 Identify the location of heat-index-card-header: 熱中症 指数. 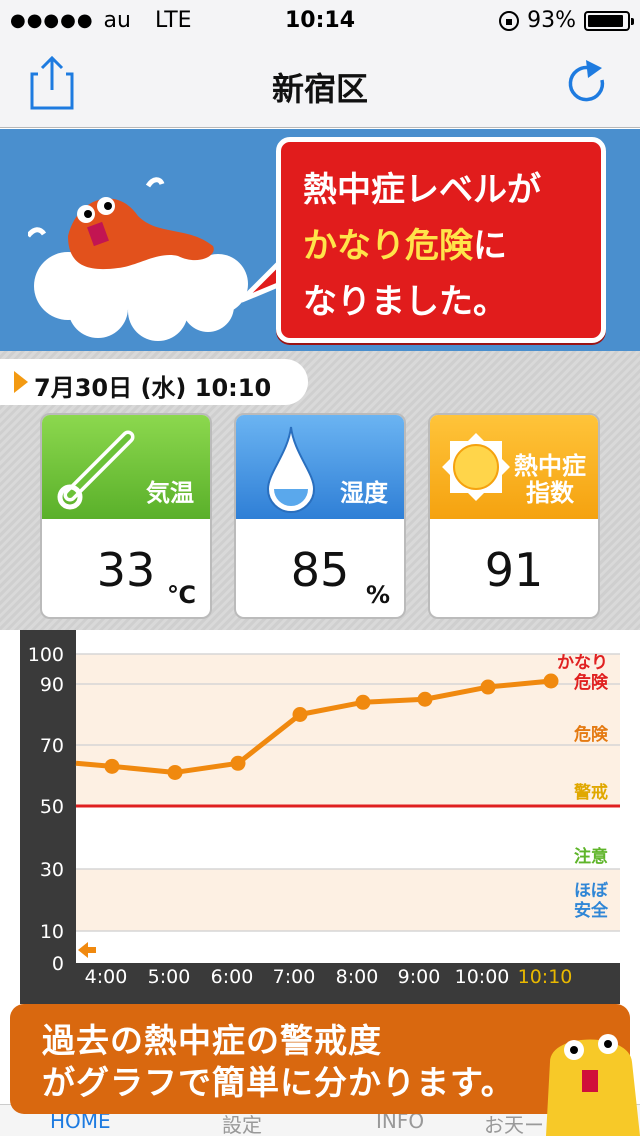
(514, 467).